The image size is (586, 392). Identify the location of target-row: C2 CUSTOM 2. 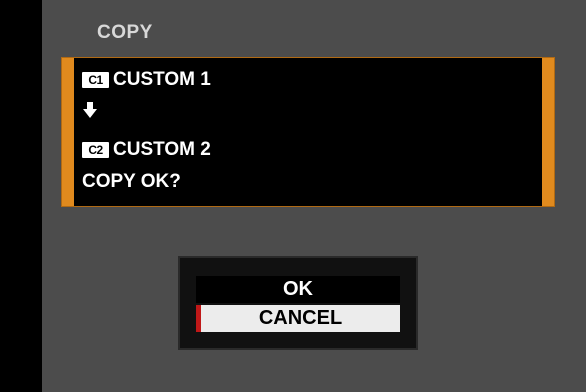
(146, 150).